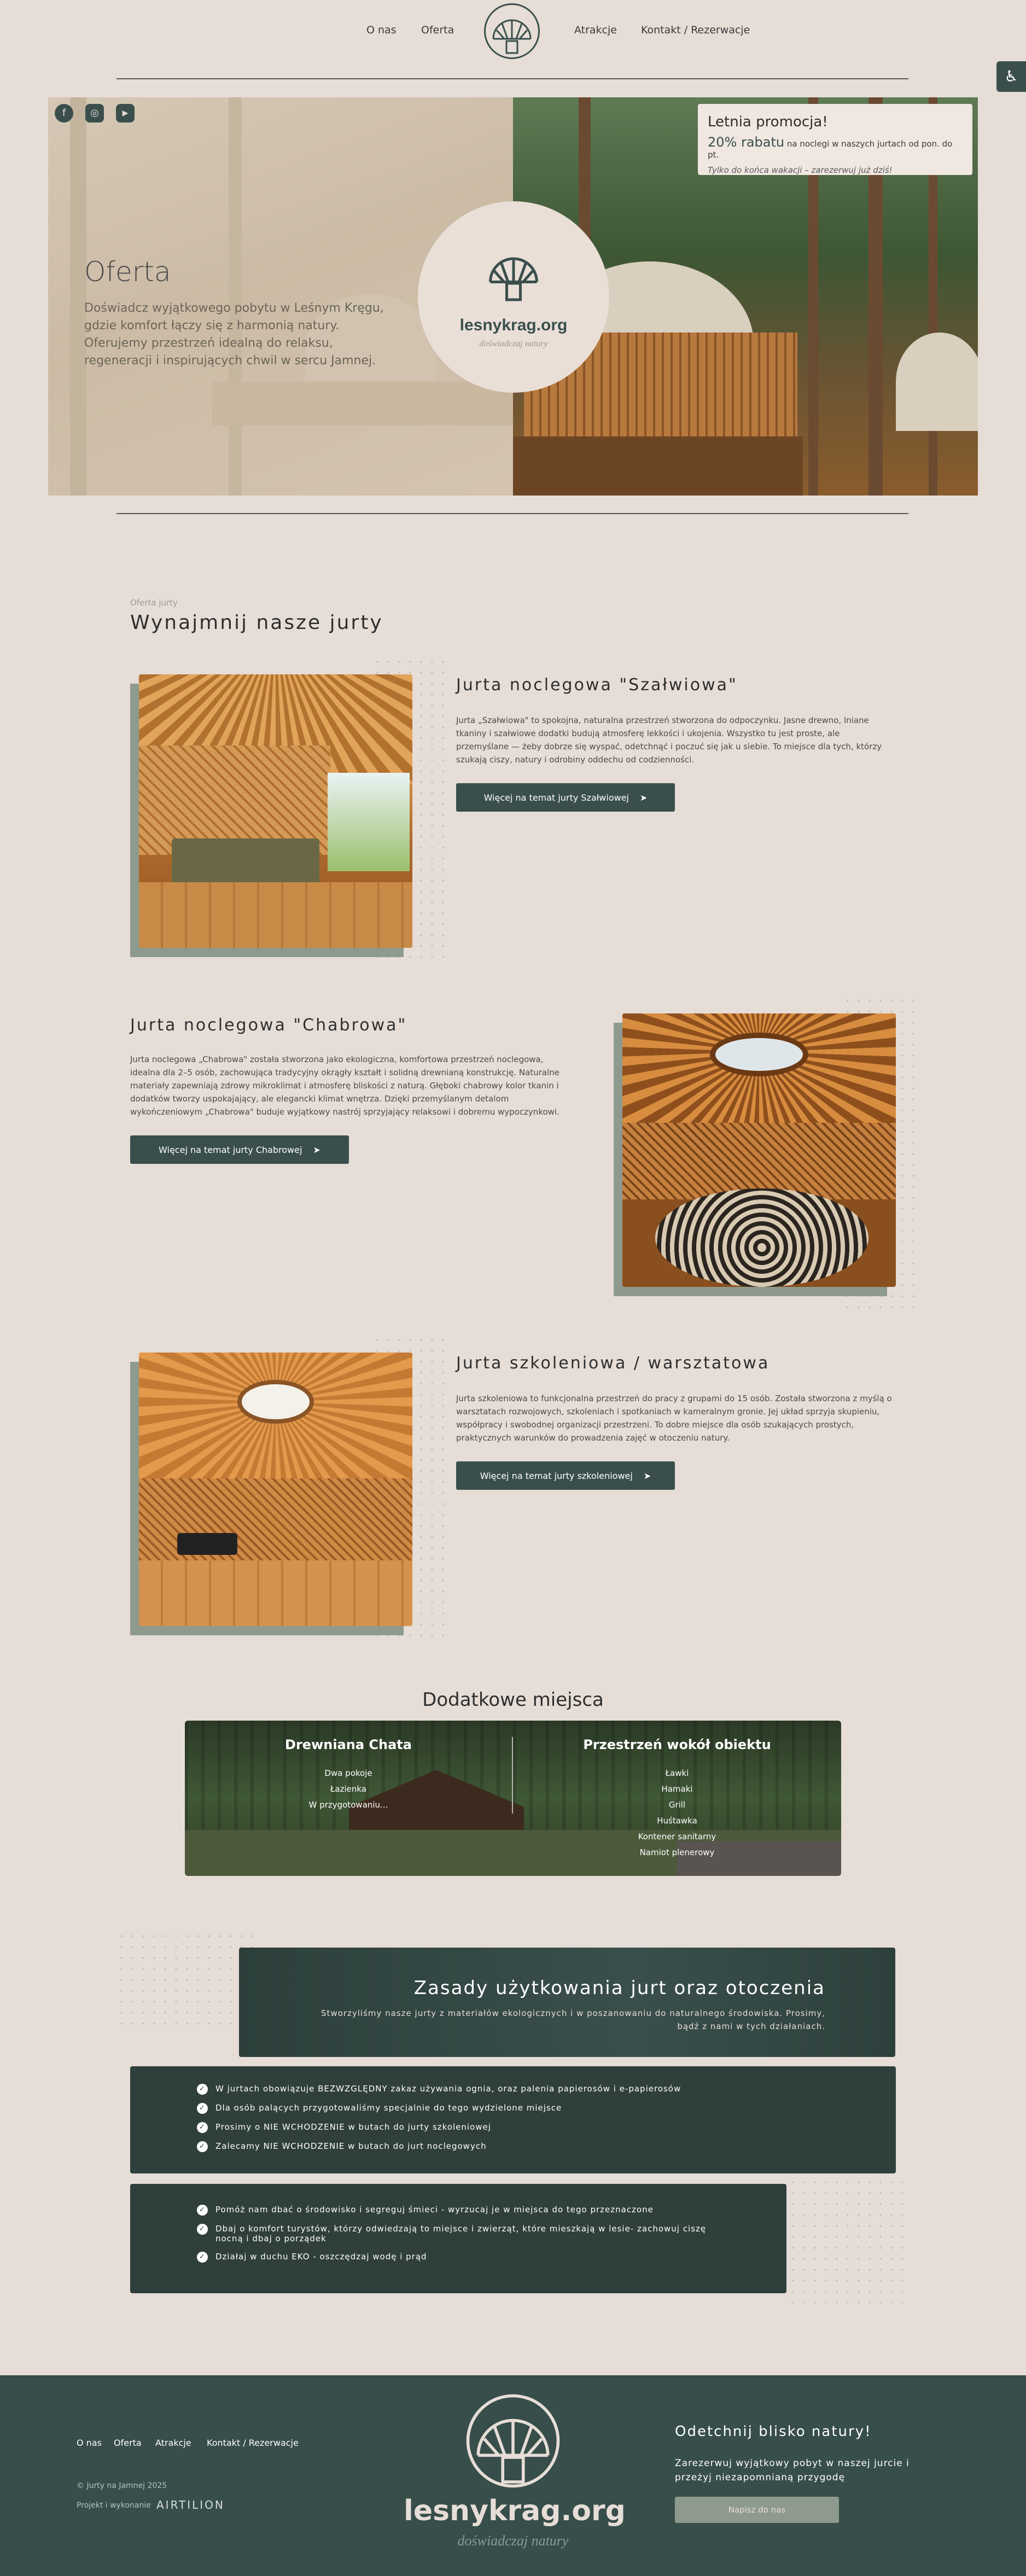 The width and height of the screenshot is (1026, 2576). I want to click on facebook-icon: f, so click(64, 114).